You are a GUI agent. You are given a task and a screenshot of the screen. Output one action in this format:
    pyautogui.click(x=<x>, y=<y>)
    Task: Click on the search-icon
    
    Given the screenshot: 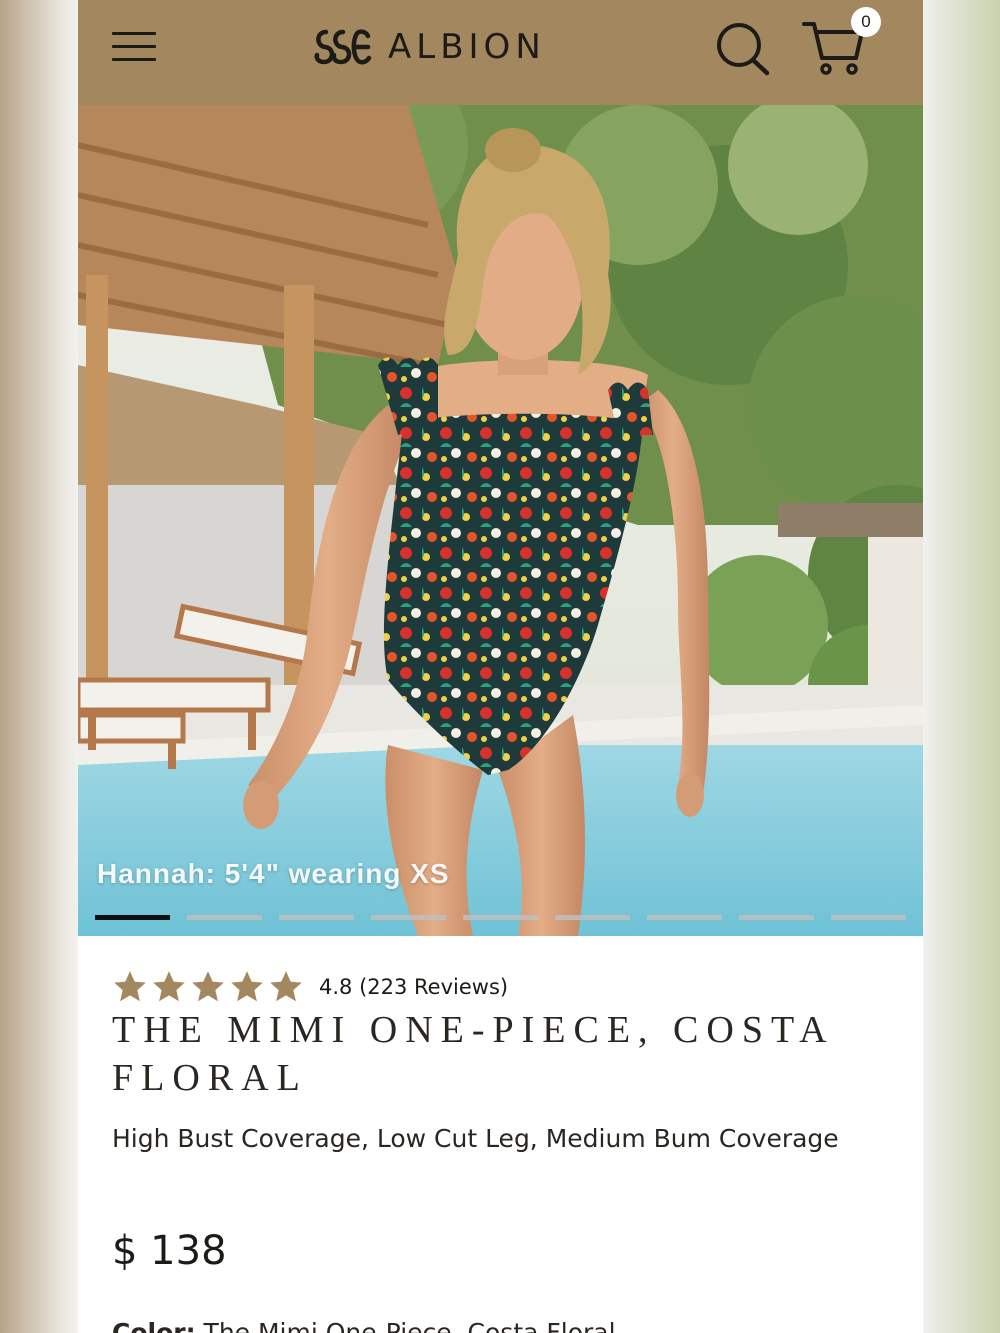 What is the action you would take?
    pyautogui.click(x=743, y=49)
    